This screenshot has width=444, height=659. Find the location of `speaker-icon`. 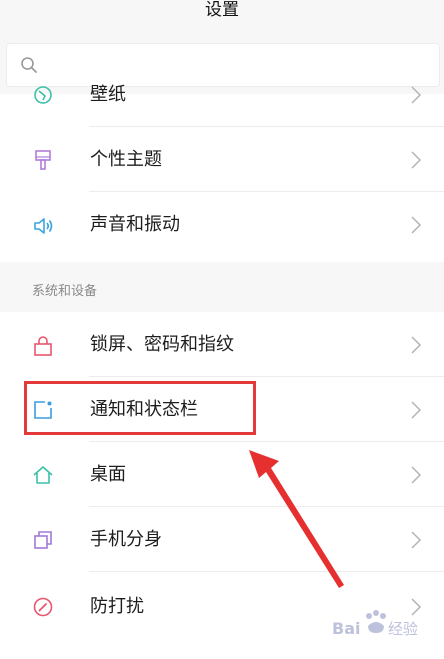

speaker-icon is located at coordinates (43, 226).